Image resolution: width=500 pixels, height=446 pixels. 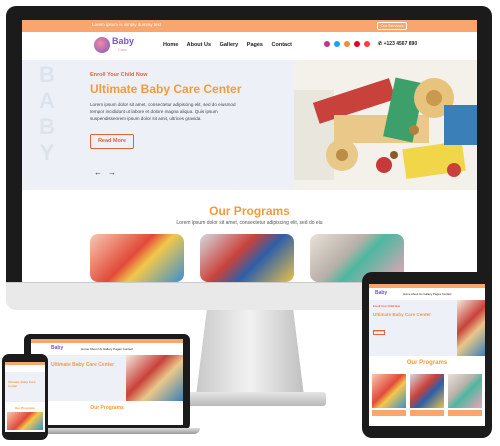 I want to click on monitor-base, so click(x=251, y=399).